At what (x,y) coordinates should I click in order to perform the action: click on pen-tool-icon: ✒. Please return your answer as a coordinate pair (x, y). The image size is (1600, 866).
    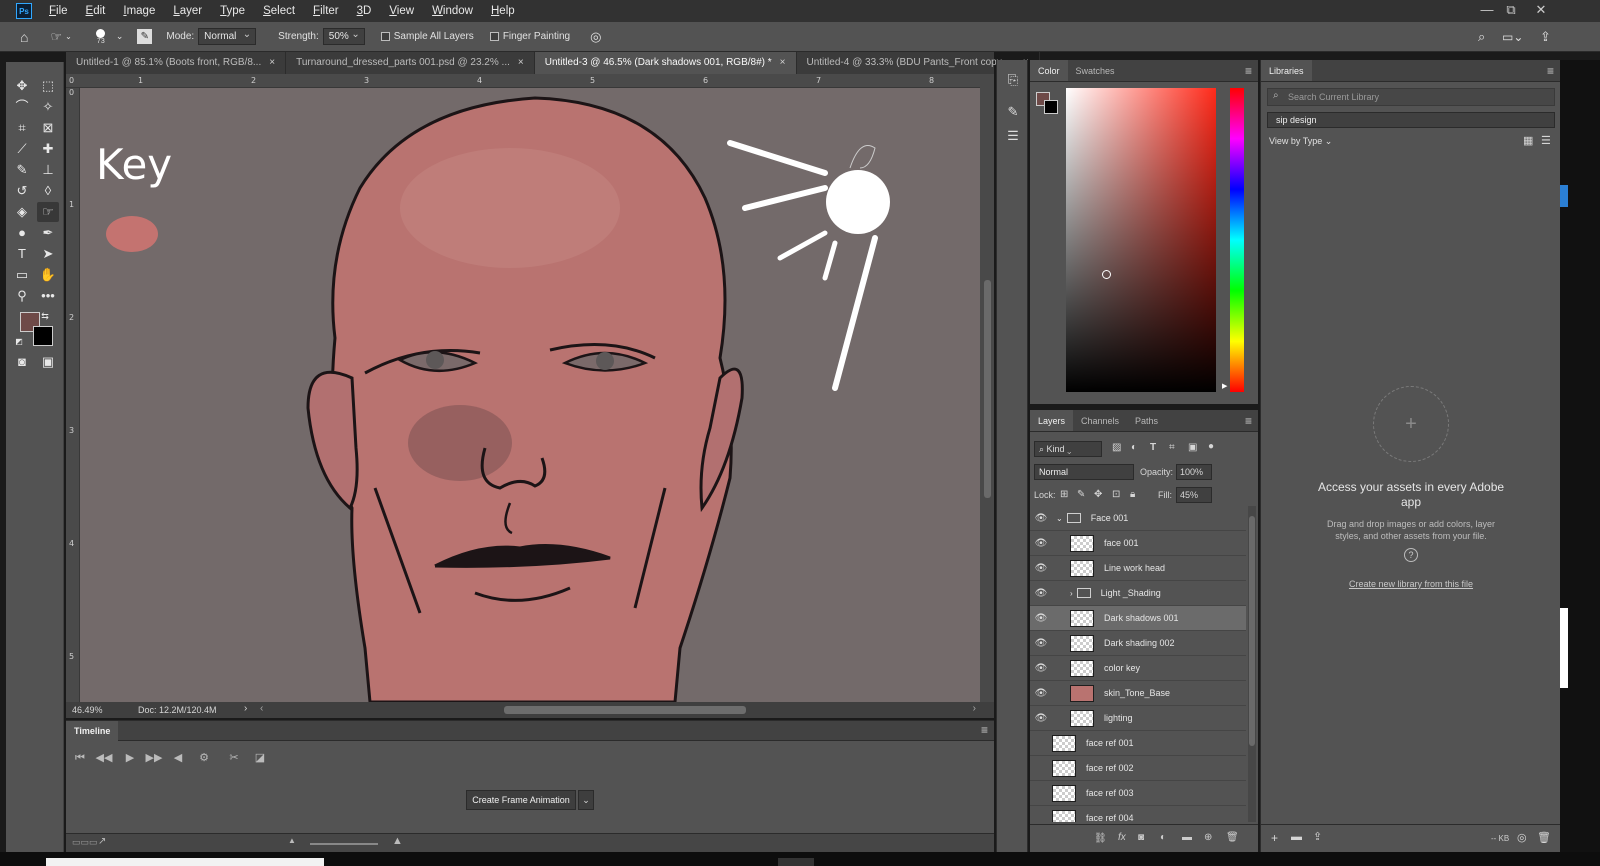
    Looking at the image, I should click on (48, 233).